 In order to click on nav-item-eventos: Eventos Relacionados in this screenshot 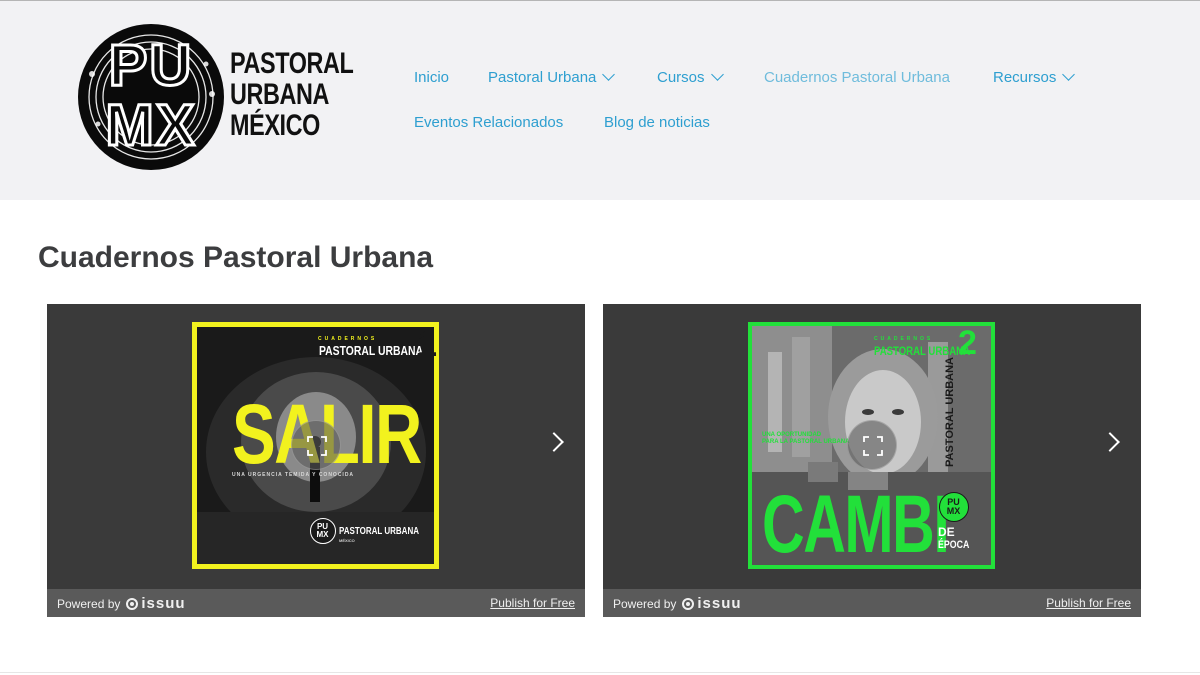, I will do `click(488, 123)`.